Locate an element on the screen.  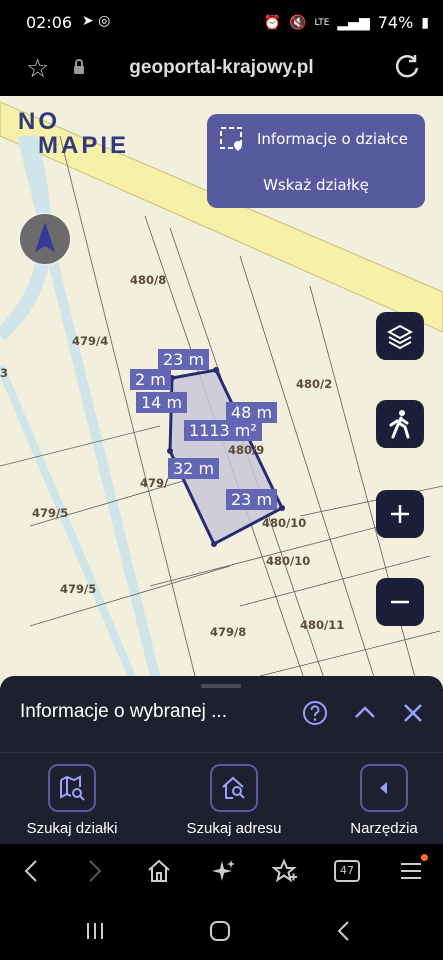
alarm-icon: ⏰ is located at coordinates (272, 22).